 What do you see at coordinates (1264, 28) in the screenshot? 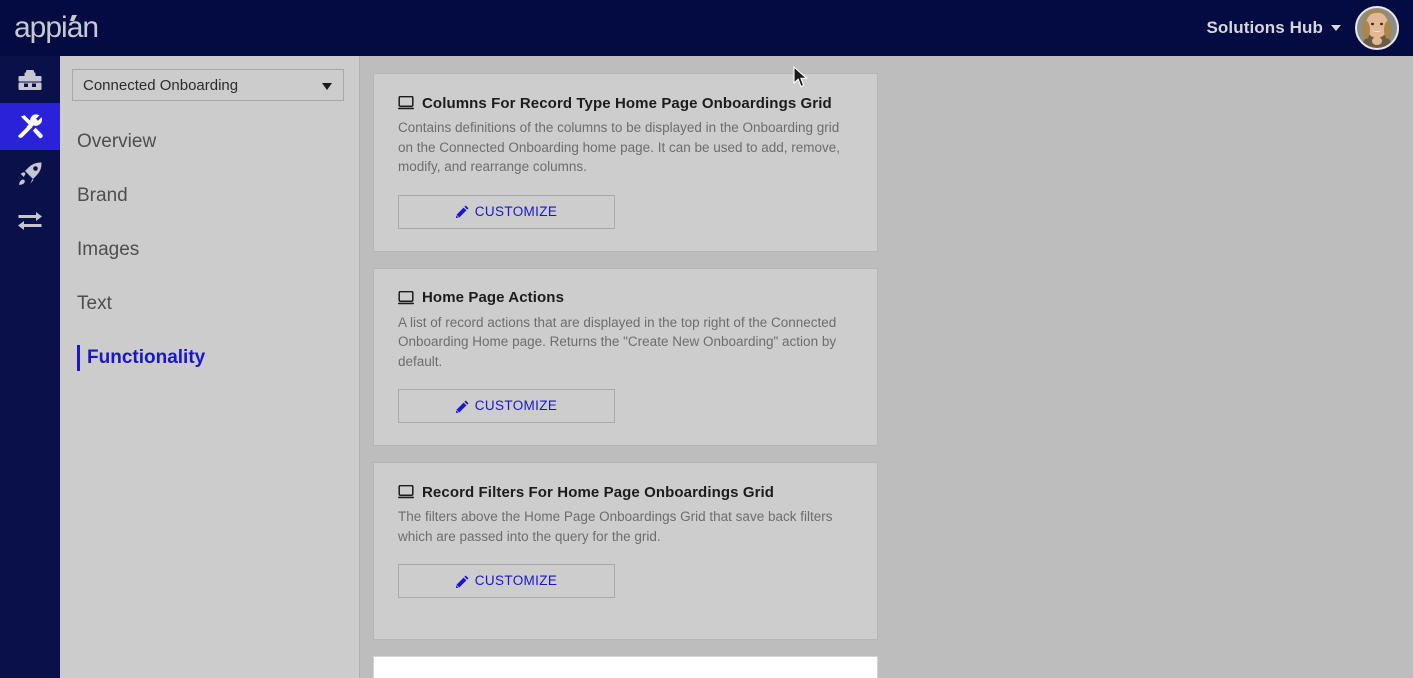
I see `user-menu-label: Solutions Hub` at bounding box center [1264, 28].